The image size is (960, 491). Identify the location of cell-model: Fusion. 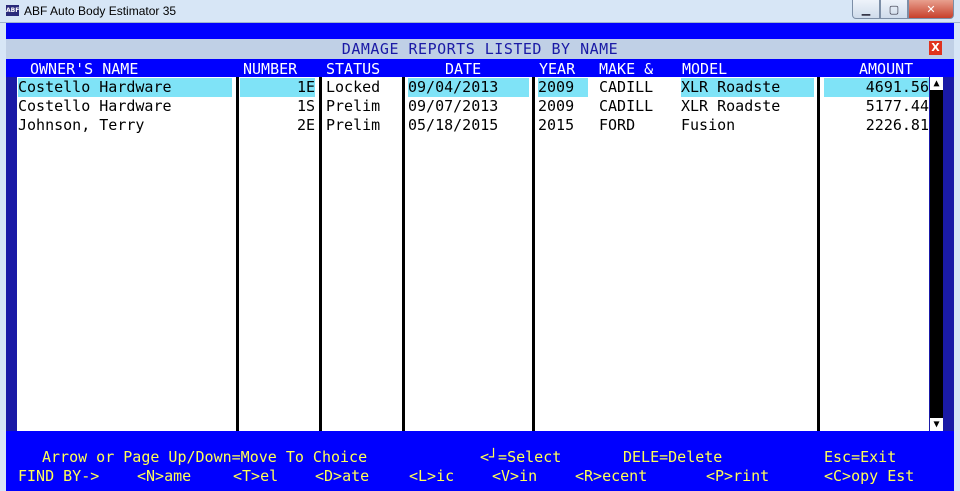
(708, 125).